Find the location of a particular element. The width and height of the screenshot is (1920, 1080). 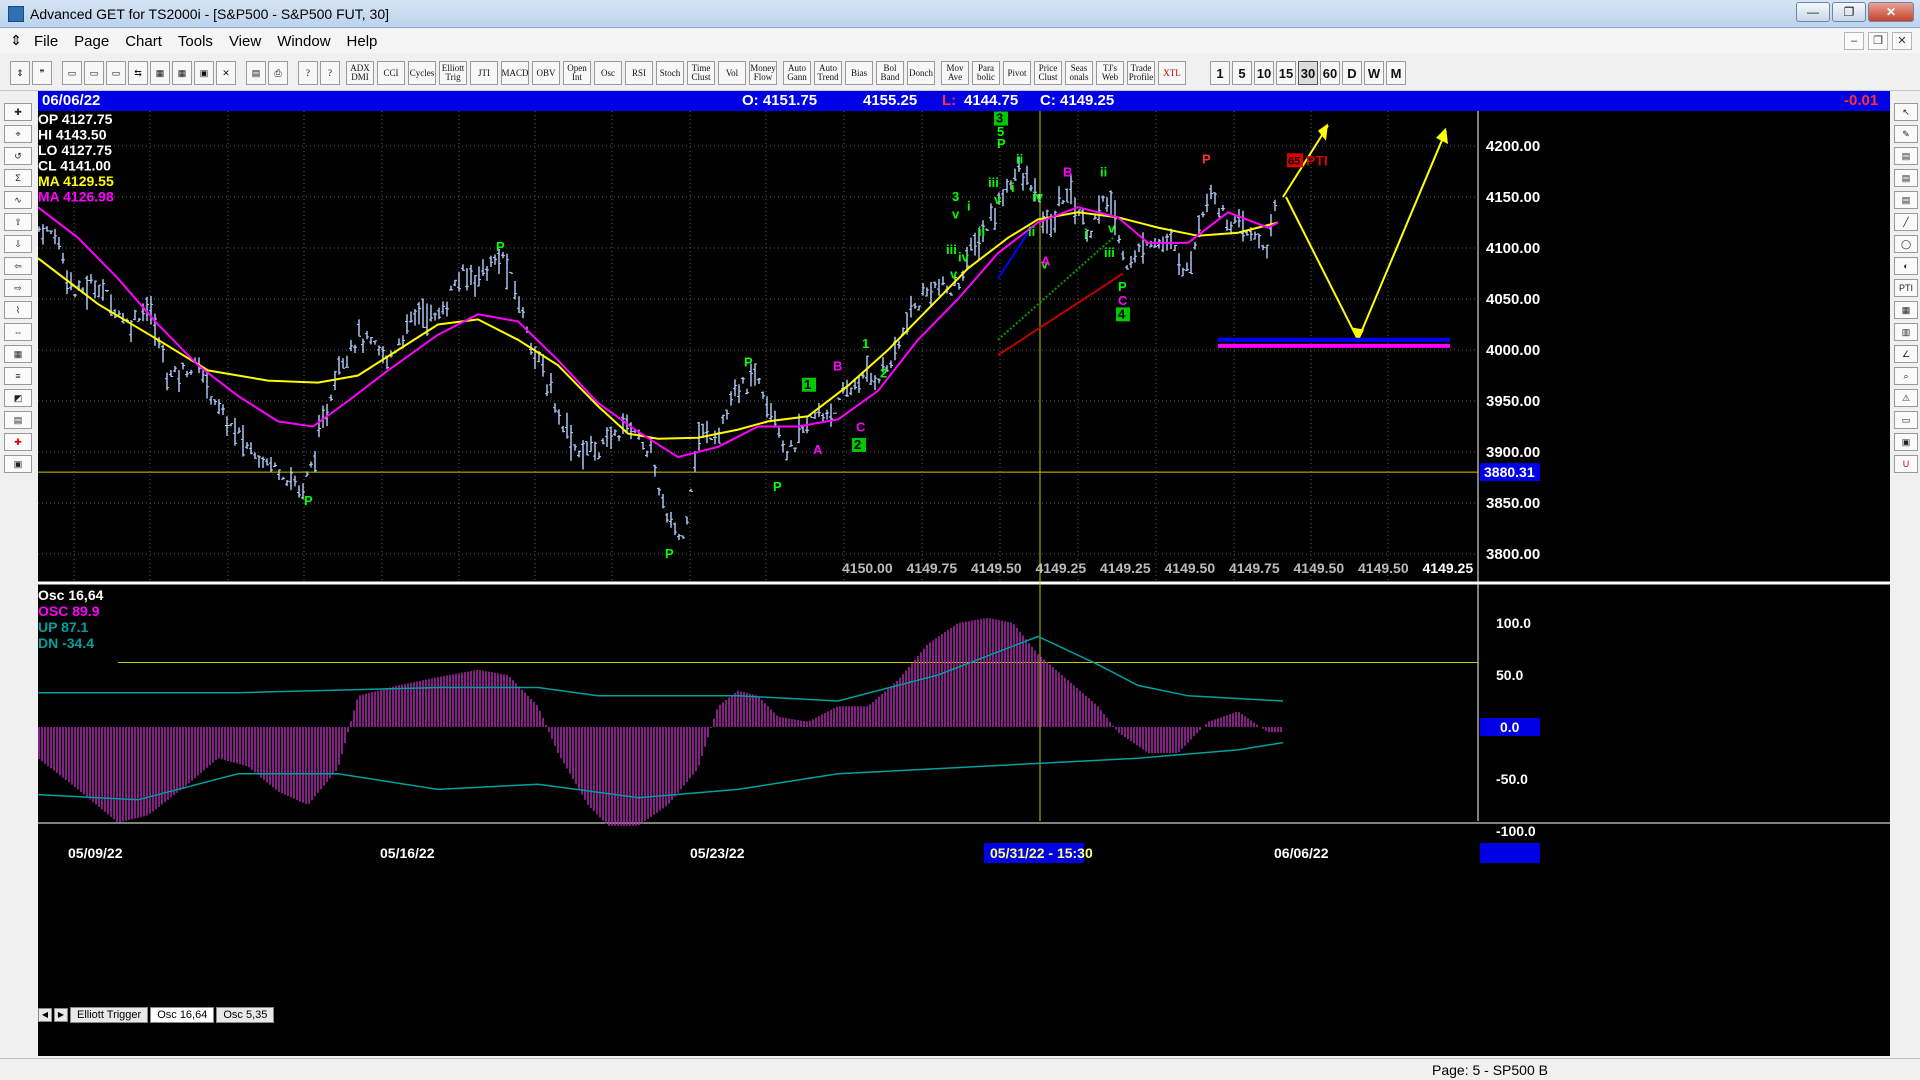

mdi-close-button: ✕ is located at coordinates (1902, 41).